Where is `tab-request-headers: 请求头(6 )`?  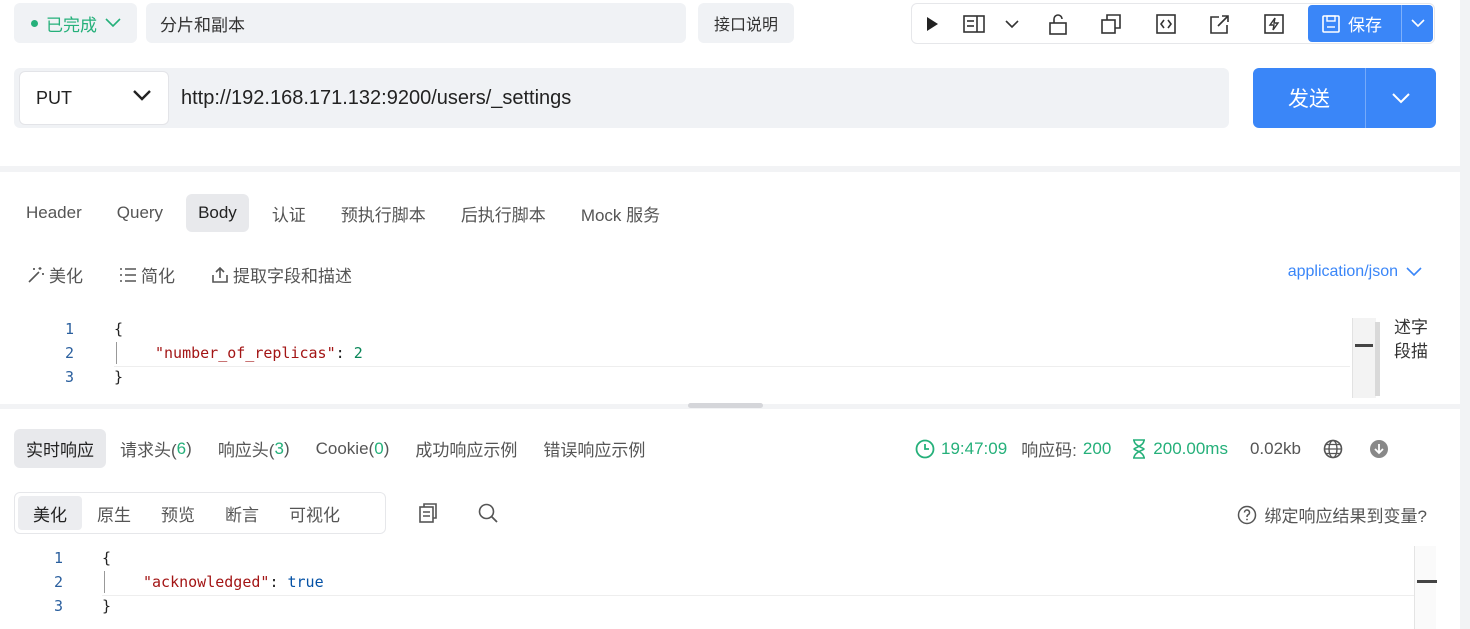
tab-request-headers: 请求头(6 ) is located at coordinates (156, 448).